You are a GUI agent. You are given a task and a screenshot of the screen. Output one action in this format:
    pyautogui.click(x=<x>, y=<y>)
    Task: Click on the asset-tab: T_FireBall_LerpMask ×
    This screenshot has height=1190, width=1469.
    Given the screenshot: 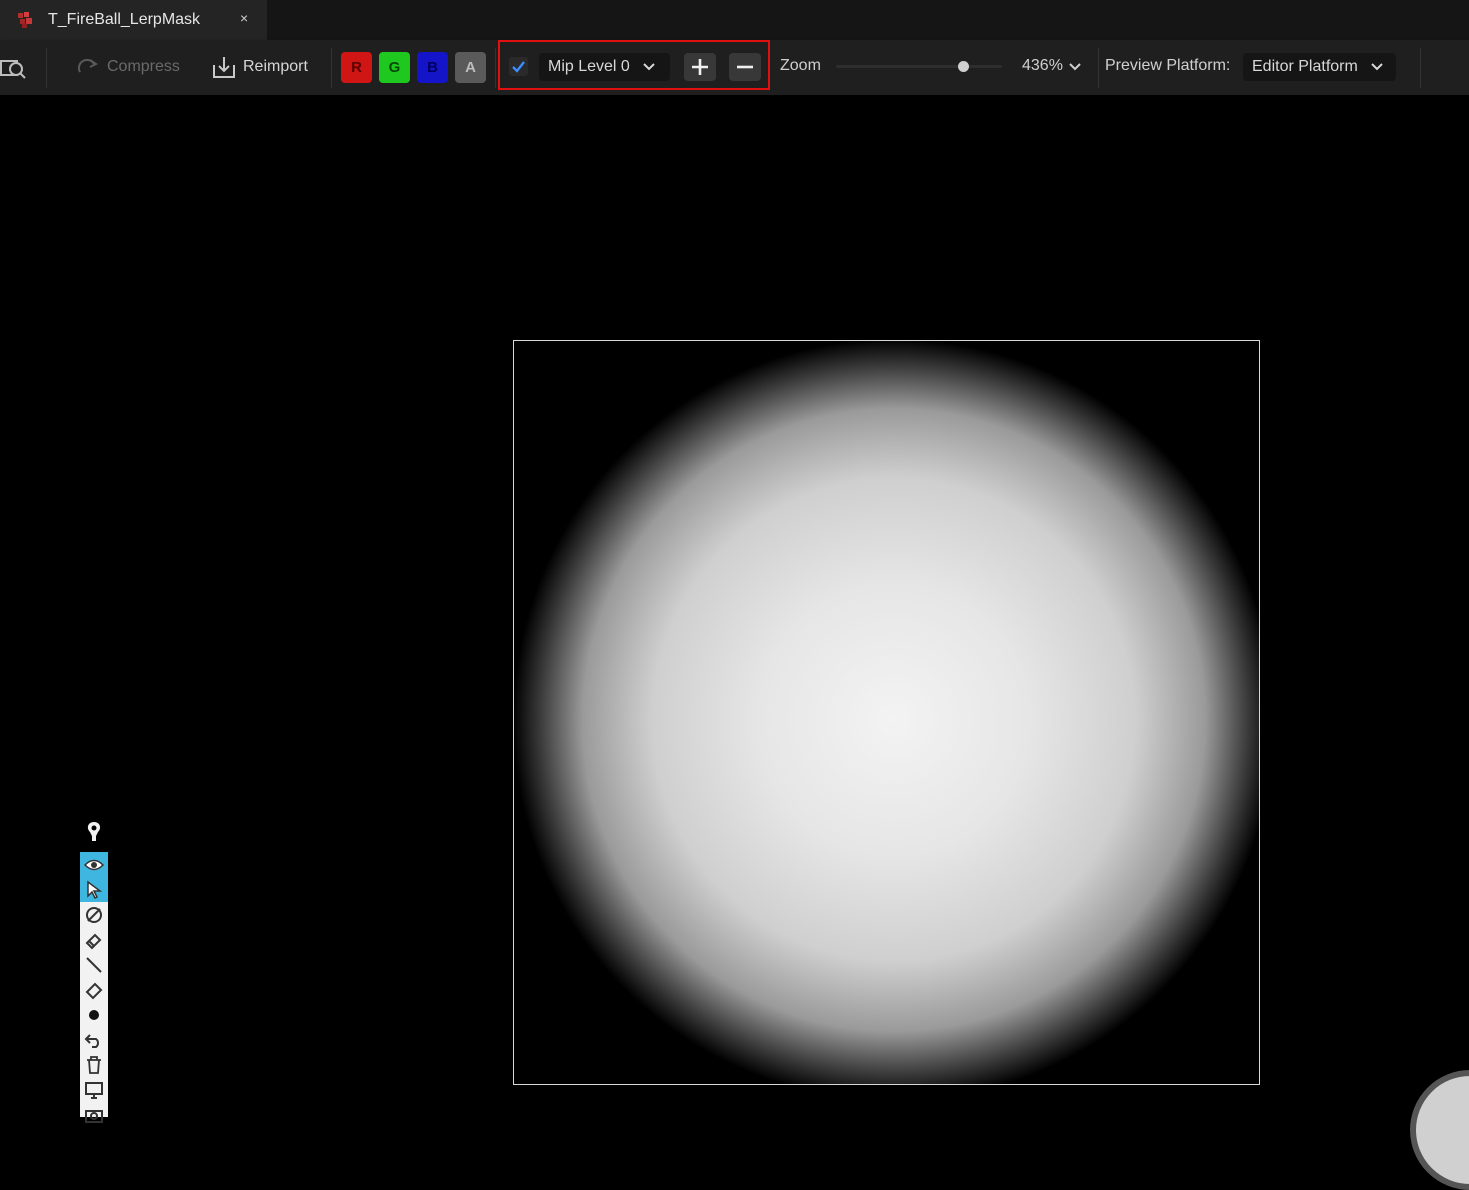 What is the action you would take?
    pyautogui.click(x=133, y=20)
    